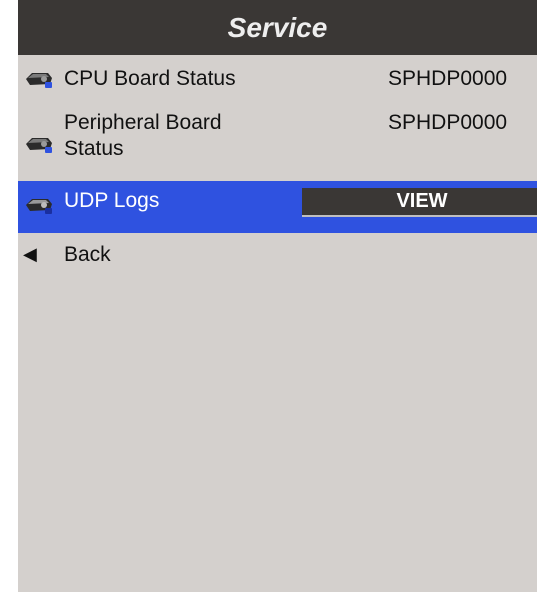  What do you see at coordinates (143, 122) in the screenshot?
I see `menu-item-label: Peripheral Board` at bounding box center [143, 122].